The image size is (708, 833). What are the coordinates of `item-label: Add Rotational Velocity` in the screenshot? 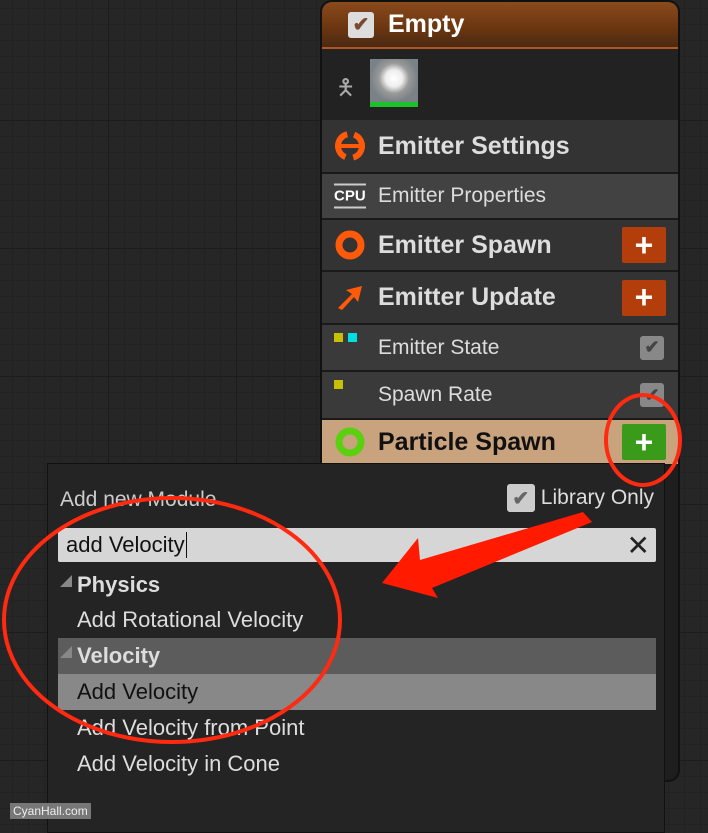 It's located at (190, 619).